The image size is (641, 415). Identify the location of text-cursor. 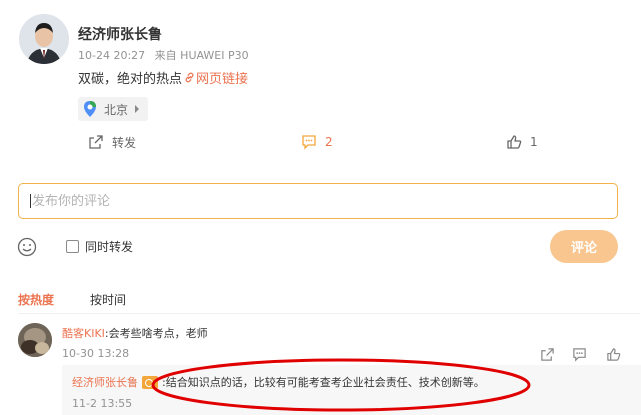
(30, 201).